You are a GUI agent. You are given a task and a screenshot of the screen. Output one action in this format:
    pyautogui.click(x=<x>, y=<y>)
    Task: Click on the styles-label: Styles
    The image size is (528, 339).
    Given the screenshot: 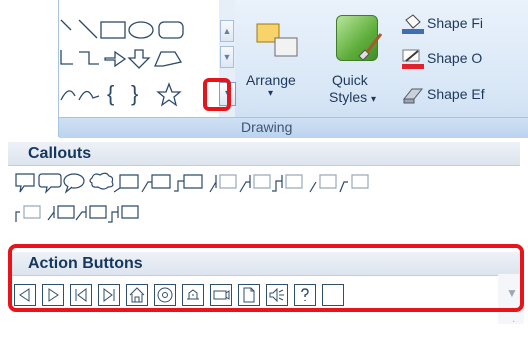 What is the action you would take?
    pyautogui.click(x=348, y=97)
    